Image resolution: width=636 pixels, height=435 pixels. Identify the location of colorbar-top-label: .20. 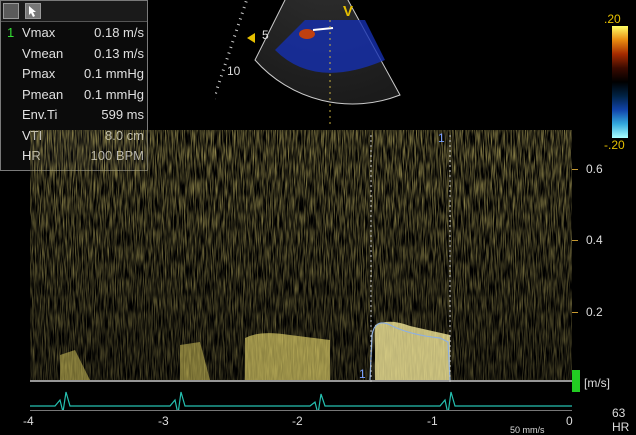
(612, 19).